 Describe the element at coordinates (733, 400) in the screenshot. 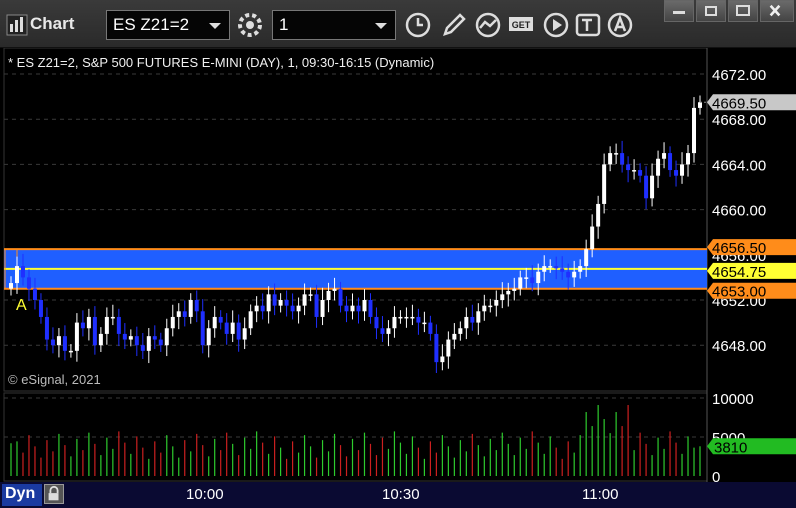

I see `volume-label: 10000` at that location.